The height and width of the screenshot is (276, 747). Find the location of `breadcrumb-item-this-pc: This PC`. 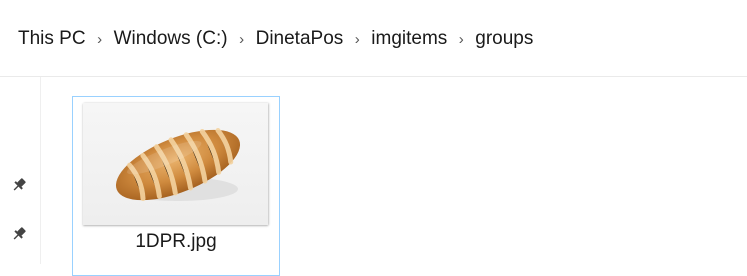

breadcrumb-item-this-pc: This PC is located at coordinates (52, 39).